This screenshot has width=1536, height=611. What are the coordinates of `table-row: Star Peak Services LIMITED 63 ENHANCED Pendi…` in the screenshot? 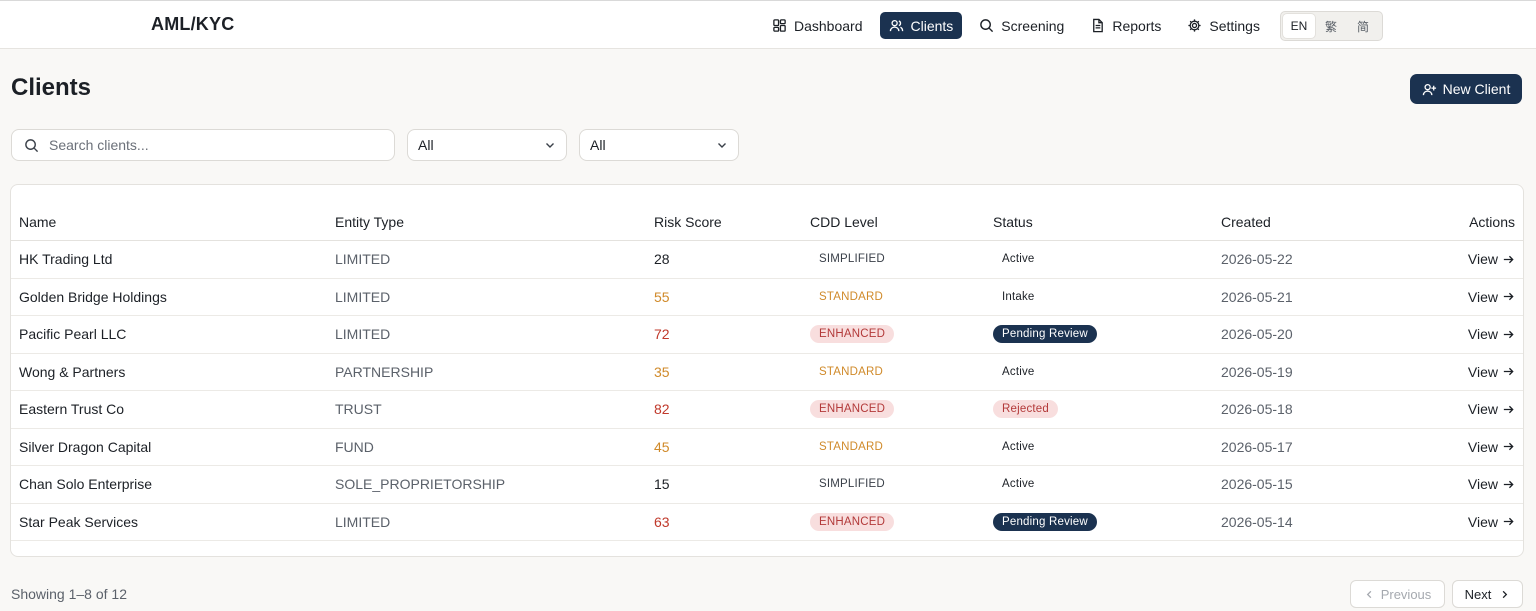 It's located at (767, 522).